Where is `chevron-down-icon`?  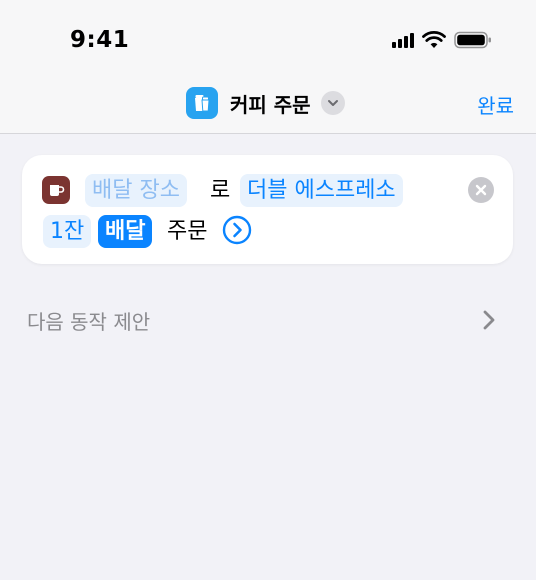
chevron-down-icon is located at coordinates (332, 103).